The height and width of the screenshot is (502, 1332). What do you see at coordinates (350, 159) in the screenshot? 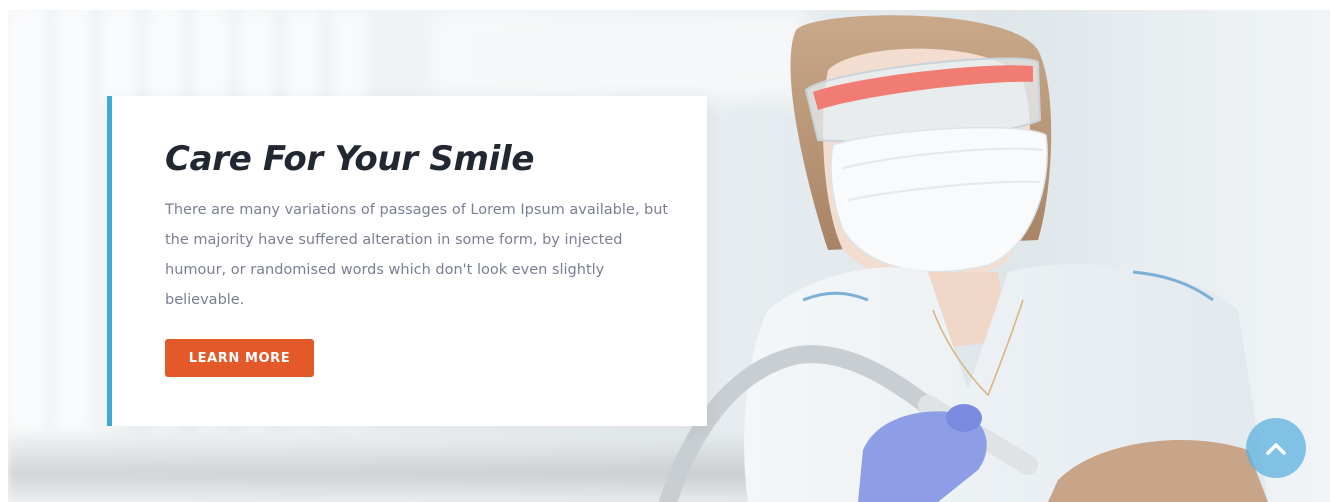
I see `hero-title: Care For Your Smile` at bounding box center [350, 159].